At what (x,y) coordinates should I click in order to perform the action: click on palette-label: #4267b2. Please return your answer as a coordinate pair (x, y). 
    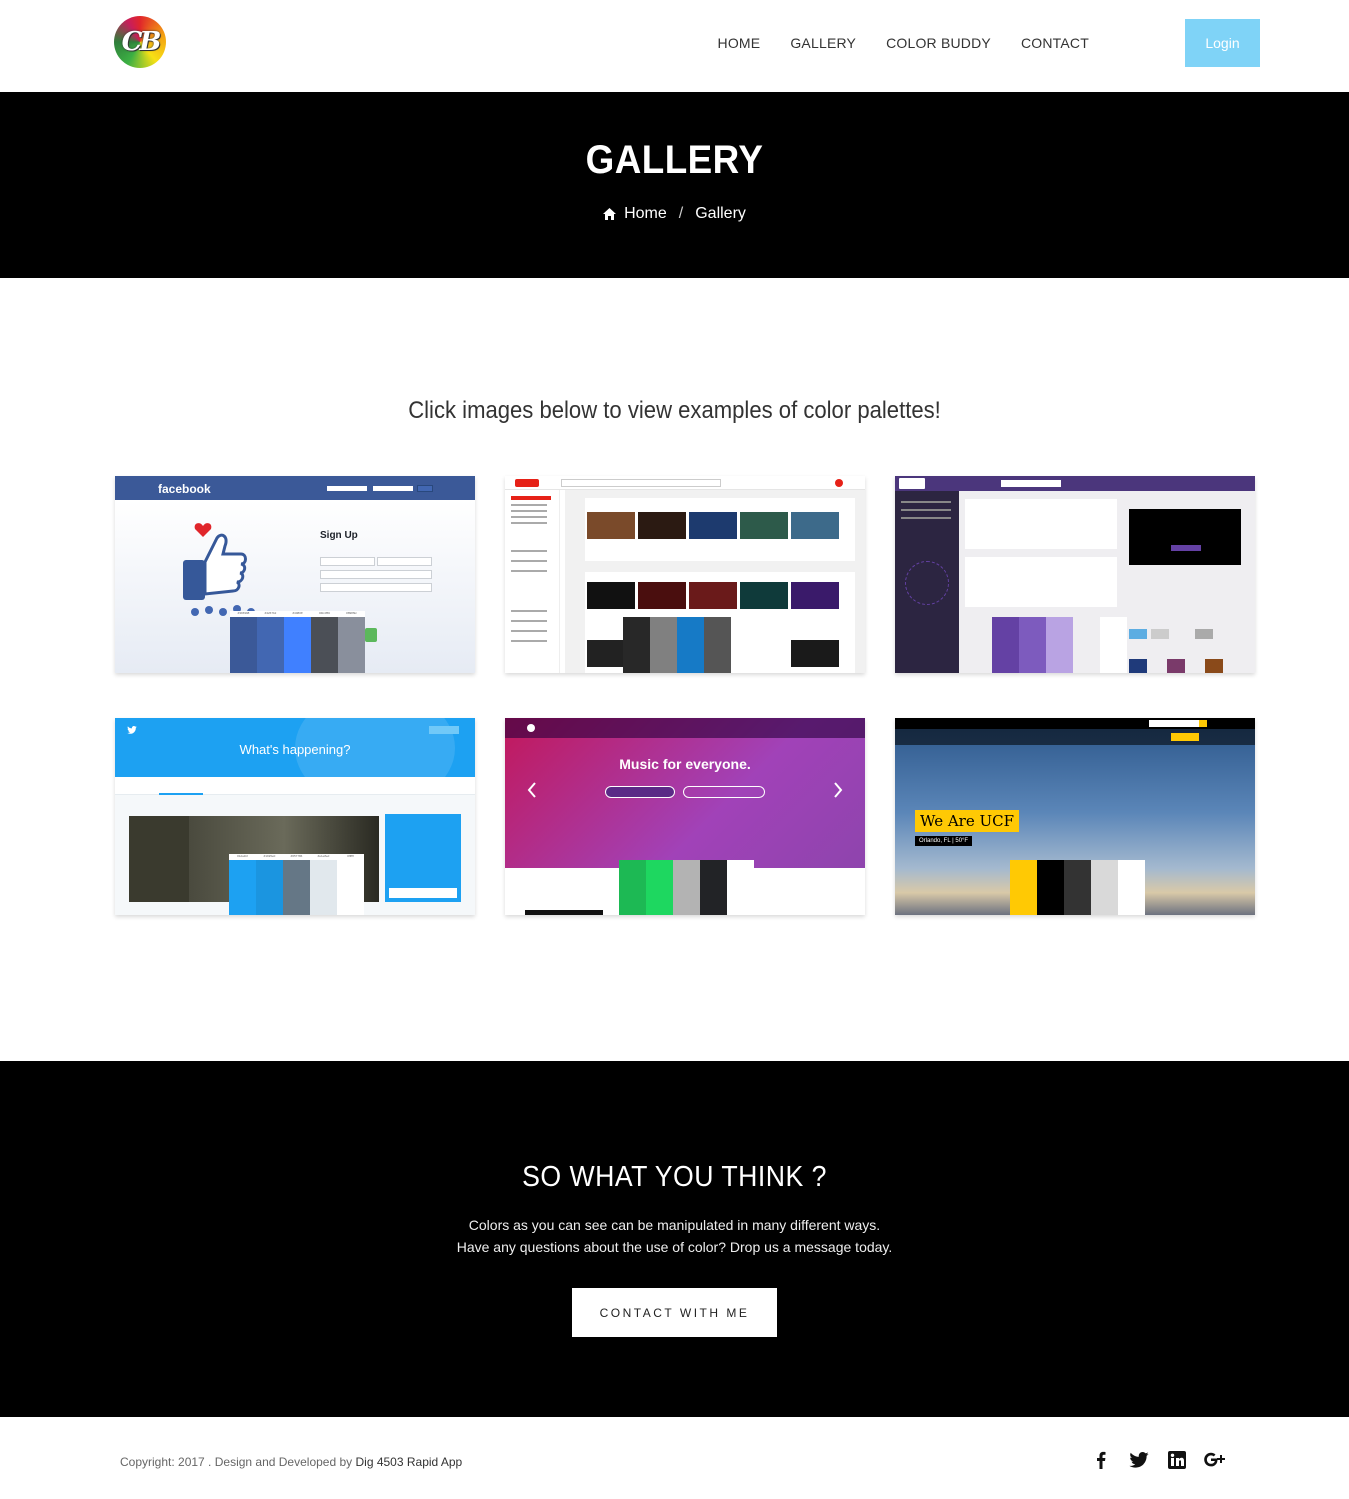
    Looking at the image, I should click on (270, 614).